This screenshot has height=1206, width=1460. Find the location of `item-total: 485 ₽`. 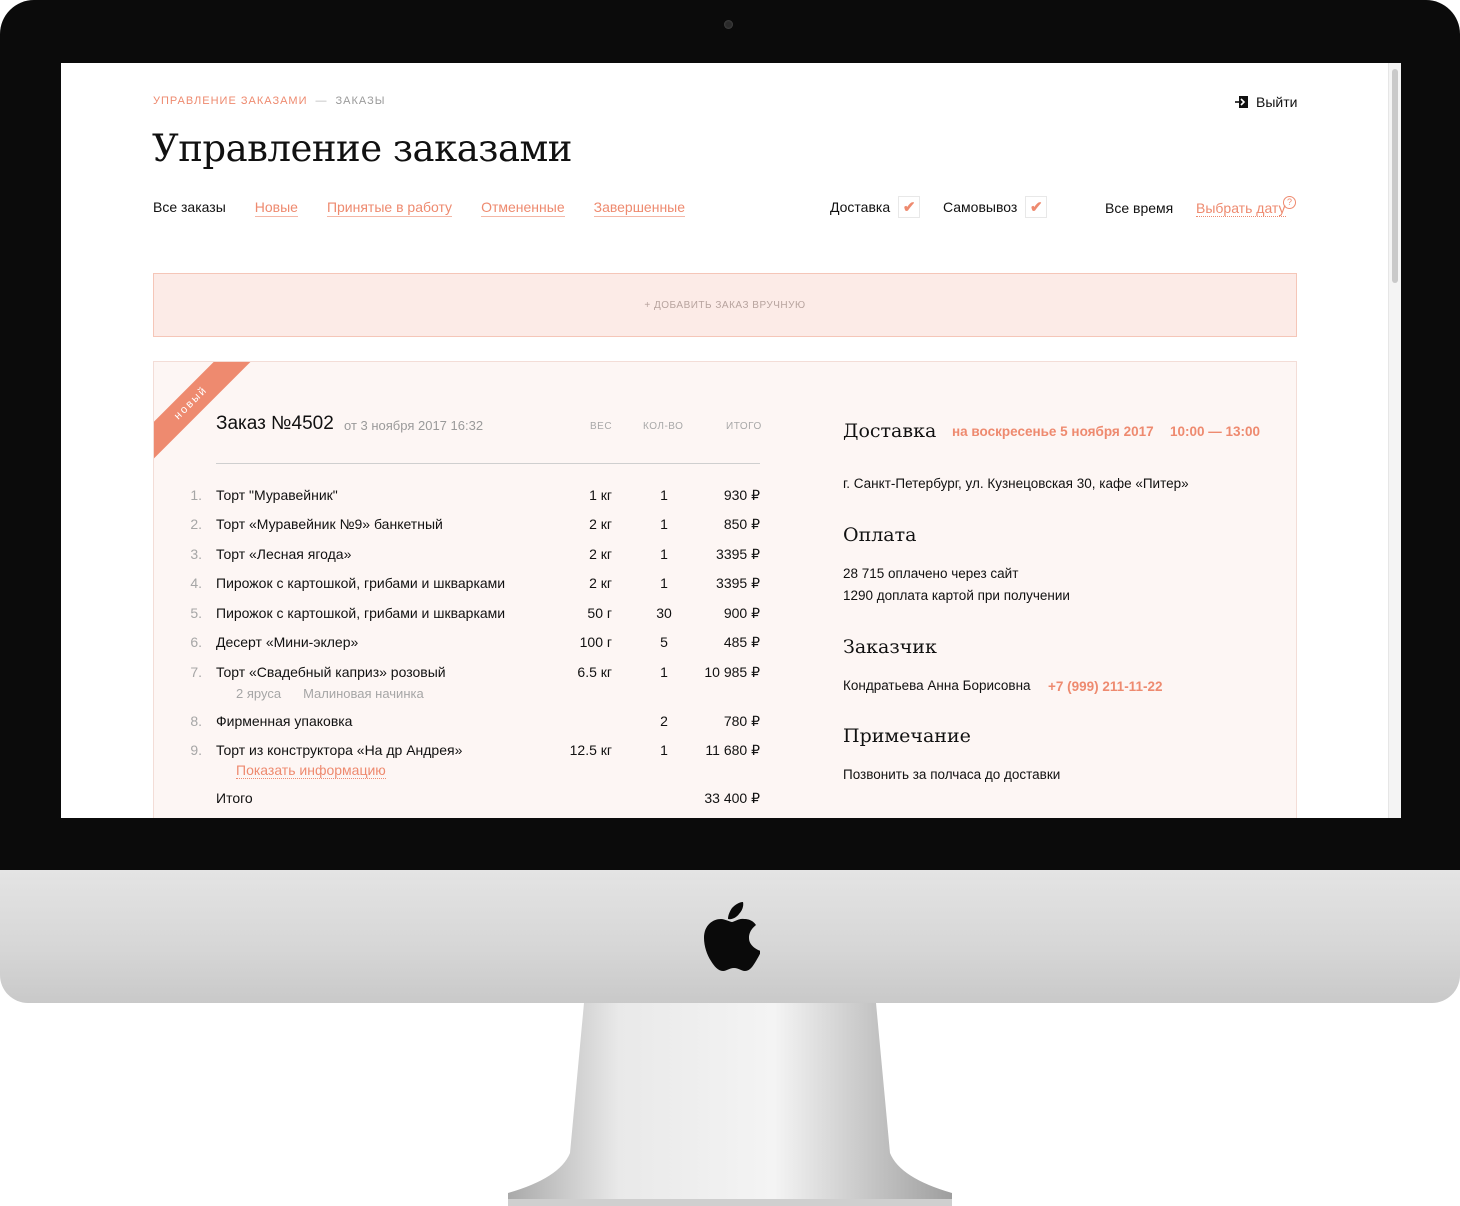

item-total: 485 ₽ is located at coordinates (741, 642).